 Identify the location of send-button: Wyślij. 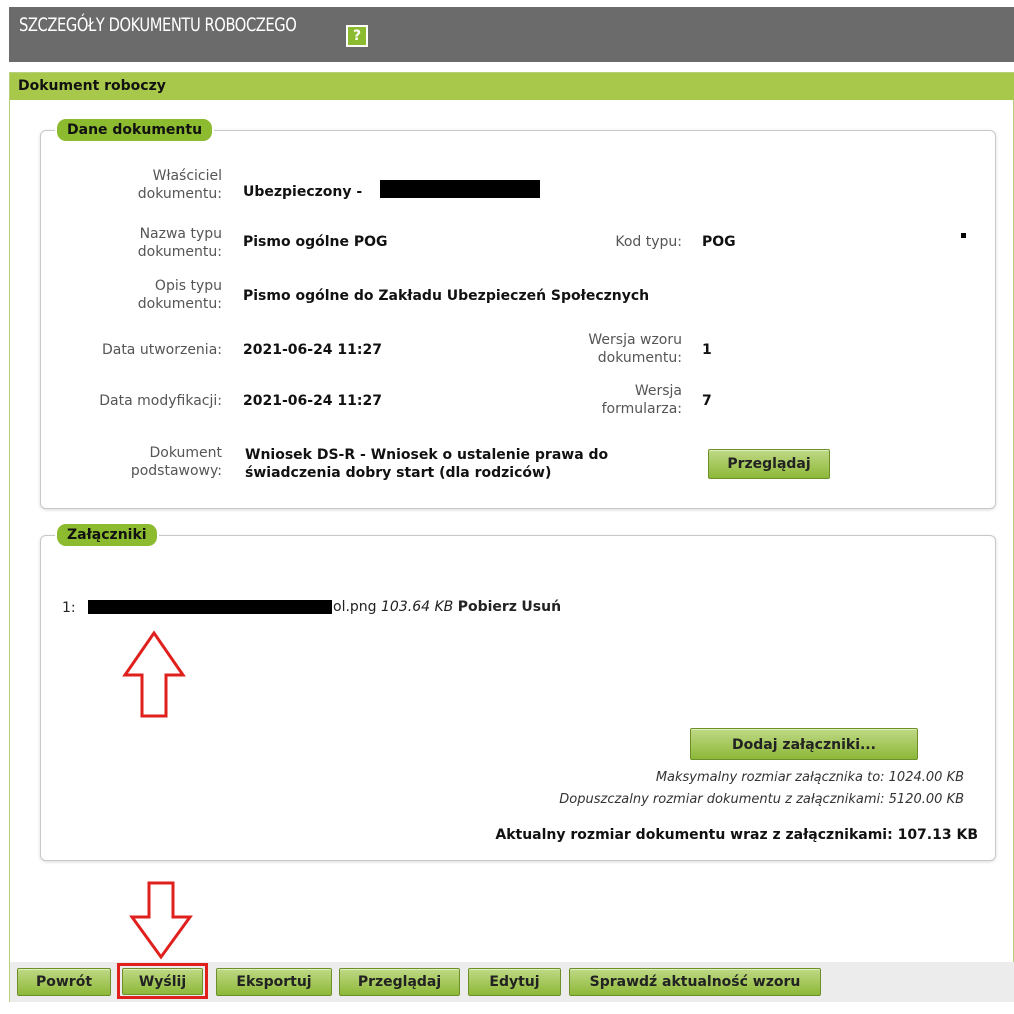
(162, 981).